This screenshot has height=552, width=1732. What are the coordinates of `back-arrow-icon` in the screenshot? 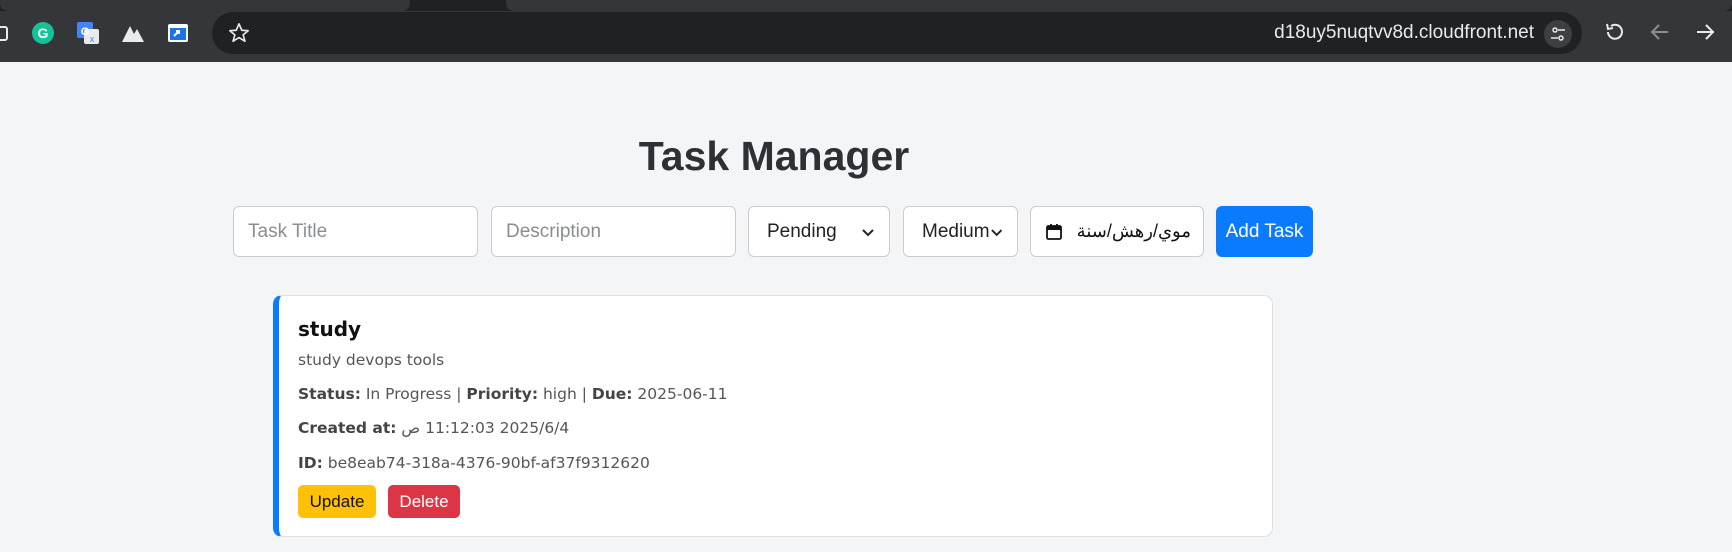 It's located at (1660, 32).